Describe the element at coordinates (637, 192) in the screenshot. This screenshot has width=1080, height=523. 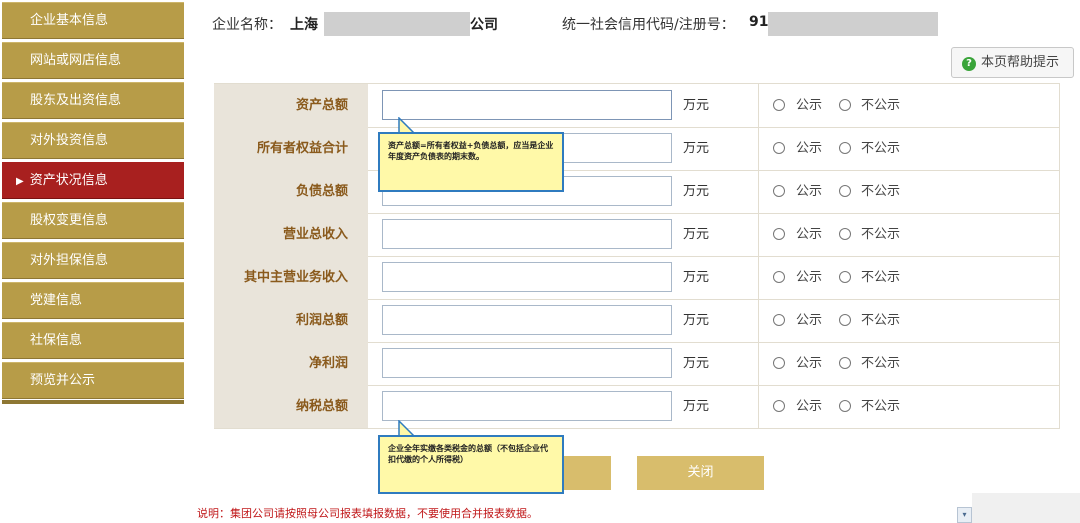
I see `form-row-total-liabilities: 负债总额 万元 公示 不公示` at that location.